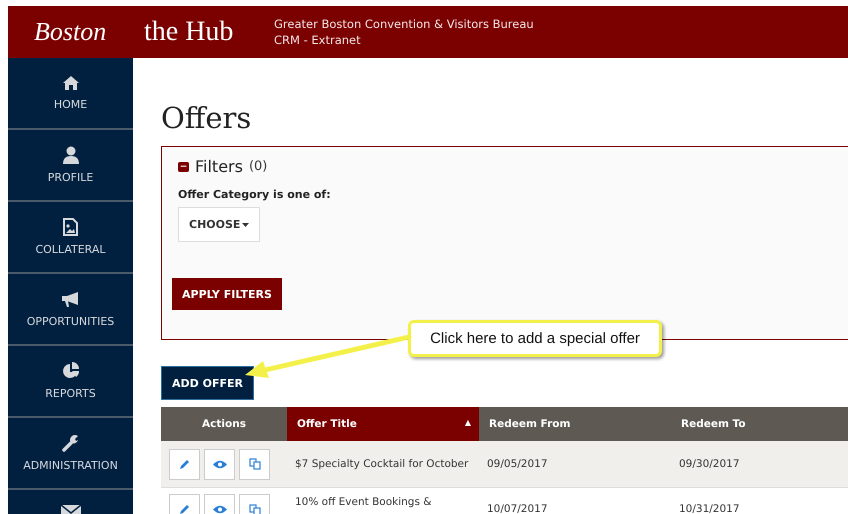  What do you see at coordinates (219, 166) in the screenshot?
I see `filters-title: Filters` at bounding box center [219, 166].